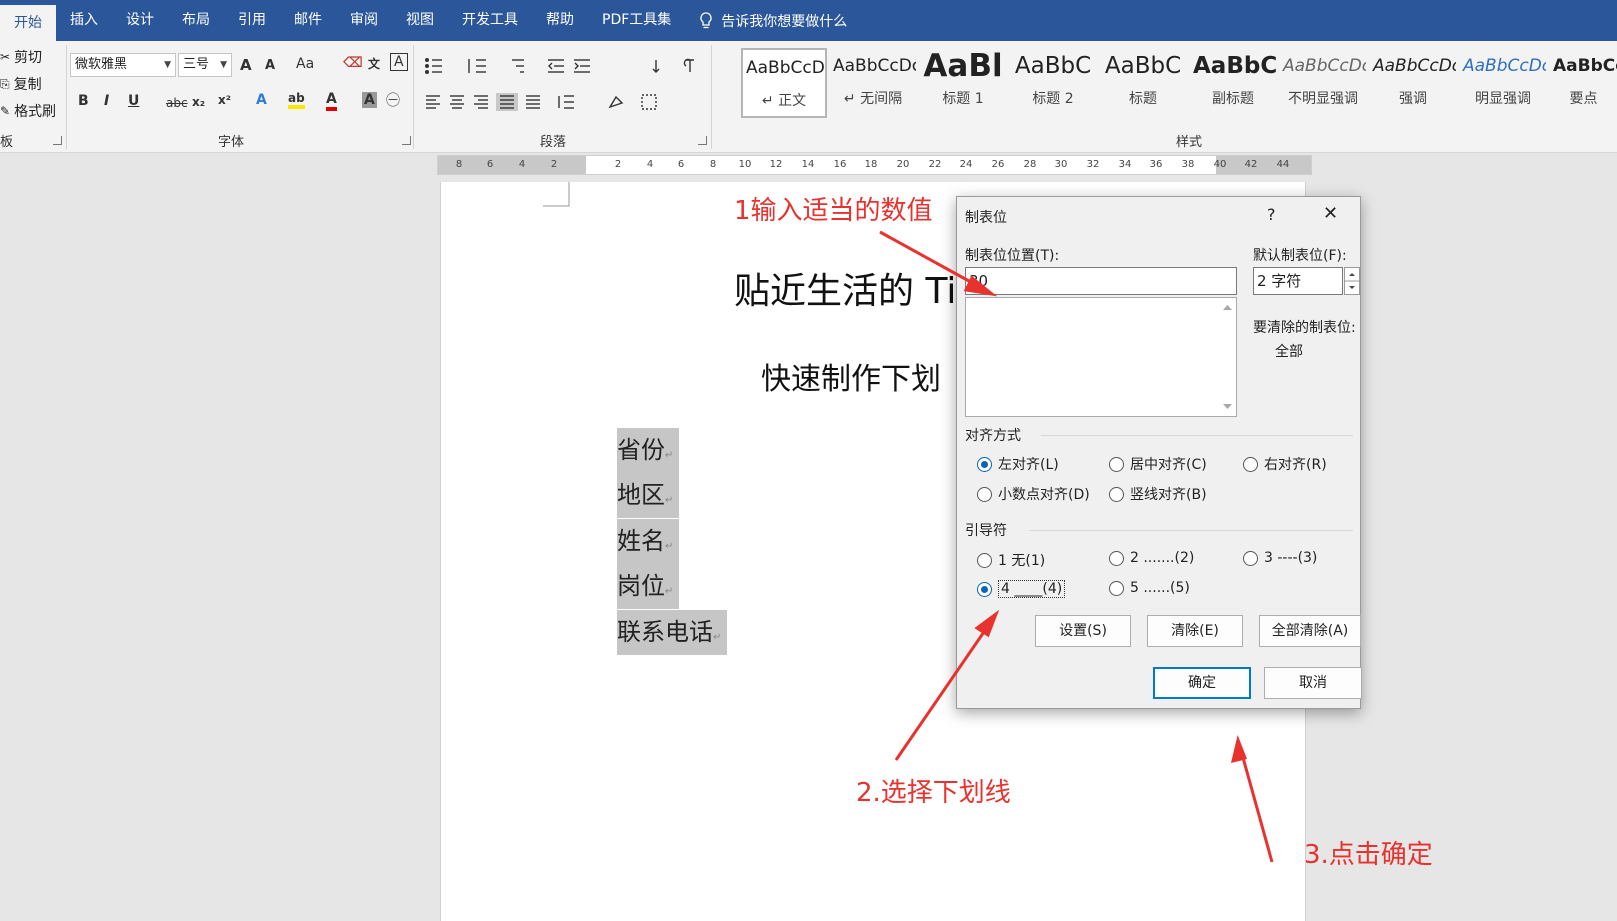 This screenshot has height=921, width=1617. I want to click on group-divider, so click(711, 97).